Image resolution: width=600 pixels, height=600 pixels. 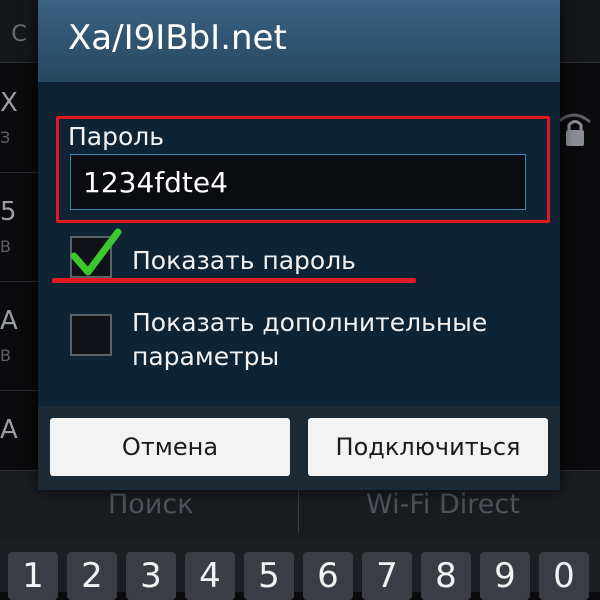 I want to click on wifi-direct-tab: Wi-Fi Direct, so click(x=443, y=504).